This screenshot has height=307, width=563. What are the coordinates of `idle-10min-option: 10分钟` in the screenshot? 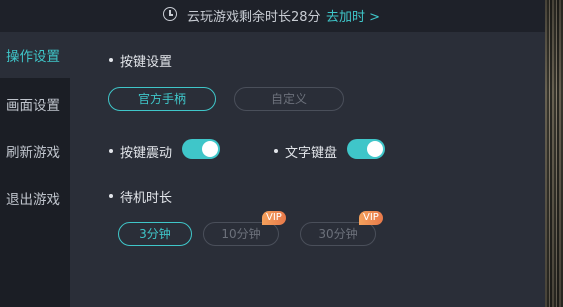 It's located at (241, 234).